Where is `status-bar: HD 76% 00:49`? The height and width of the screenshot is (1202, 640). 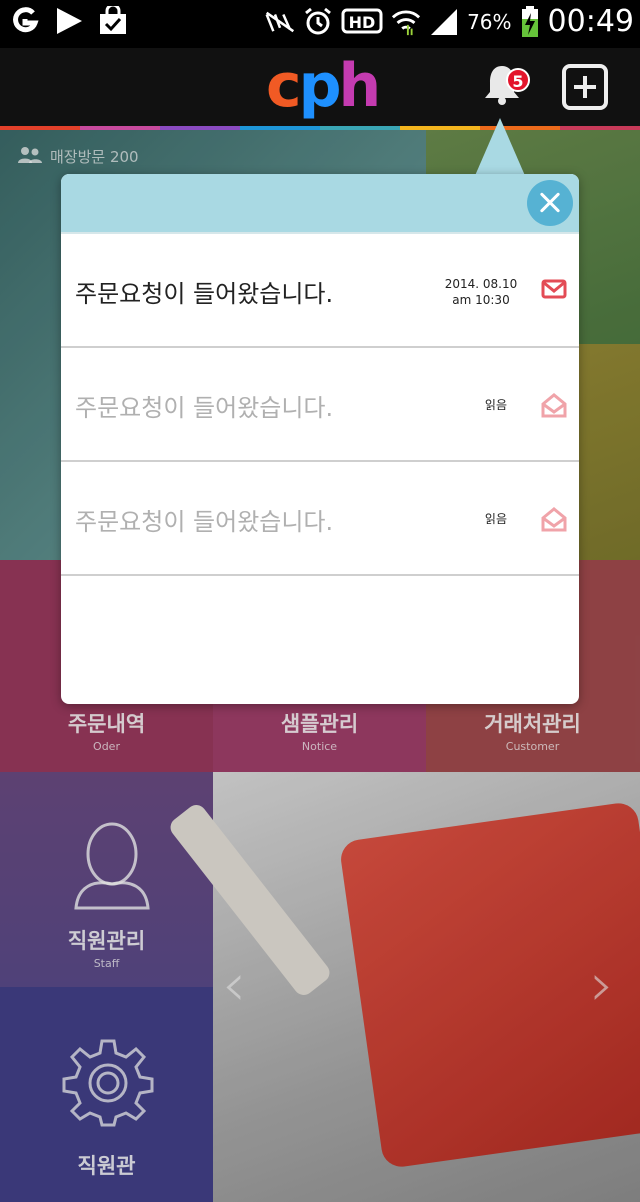
status-bar: HD 76% 00:49 is located at coordinates (320, 24).